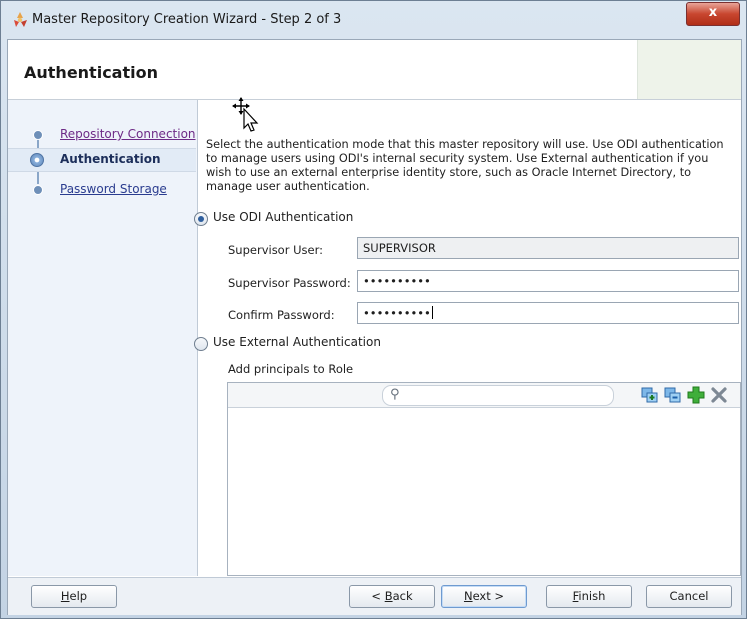 This screenshot has height=619, width=747. What do you see at coordinates (498, 395) in the screenshot?
I see `principals-search-input: ⚲` at bounding box center [498, 395].